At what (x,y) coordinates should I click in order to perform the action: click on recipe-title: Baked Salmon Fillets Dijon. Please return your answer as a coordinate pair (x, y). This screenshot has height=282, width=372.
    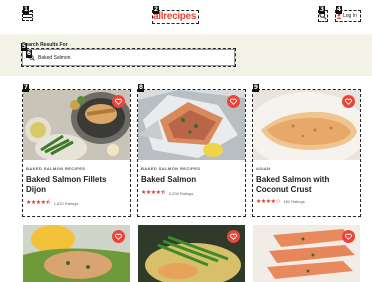
    Looking at the image, I should click on (76, 185).